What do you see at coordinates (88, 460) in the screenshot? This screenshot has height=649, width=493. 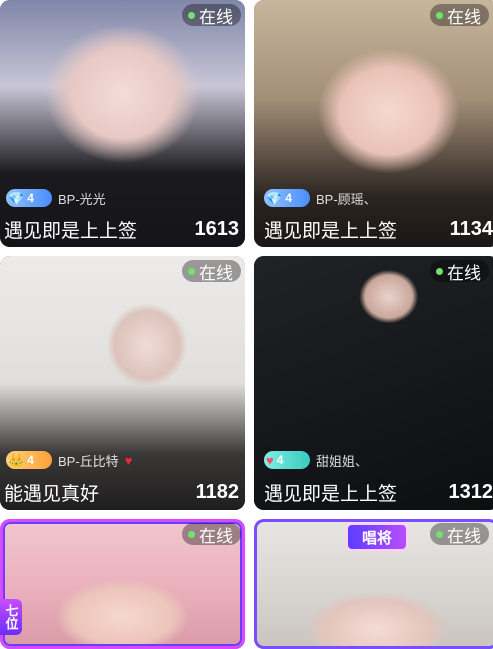 I see `host-name: BP-丘比特` at bounding box center [88, 460].